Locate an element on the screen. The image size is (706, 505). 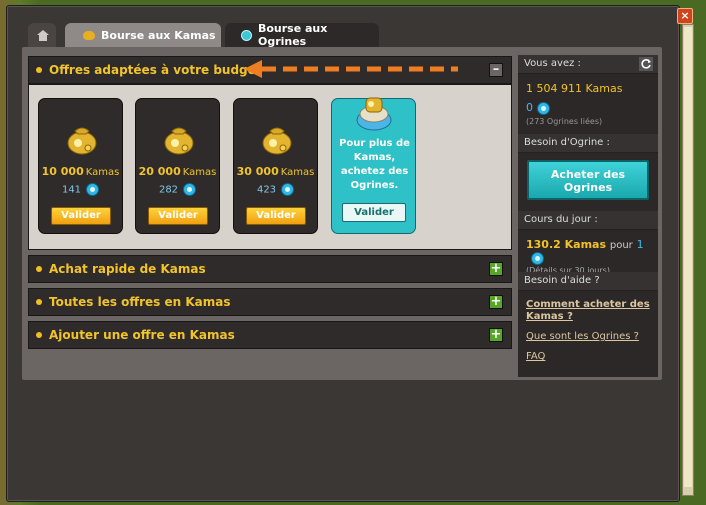
cours-header: Cours du jour : is located at coordinates (588, 220).